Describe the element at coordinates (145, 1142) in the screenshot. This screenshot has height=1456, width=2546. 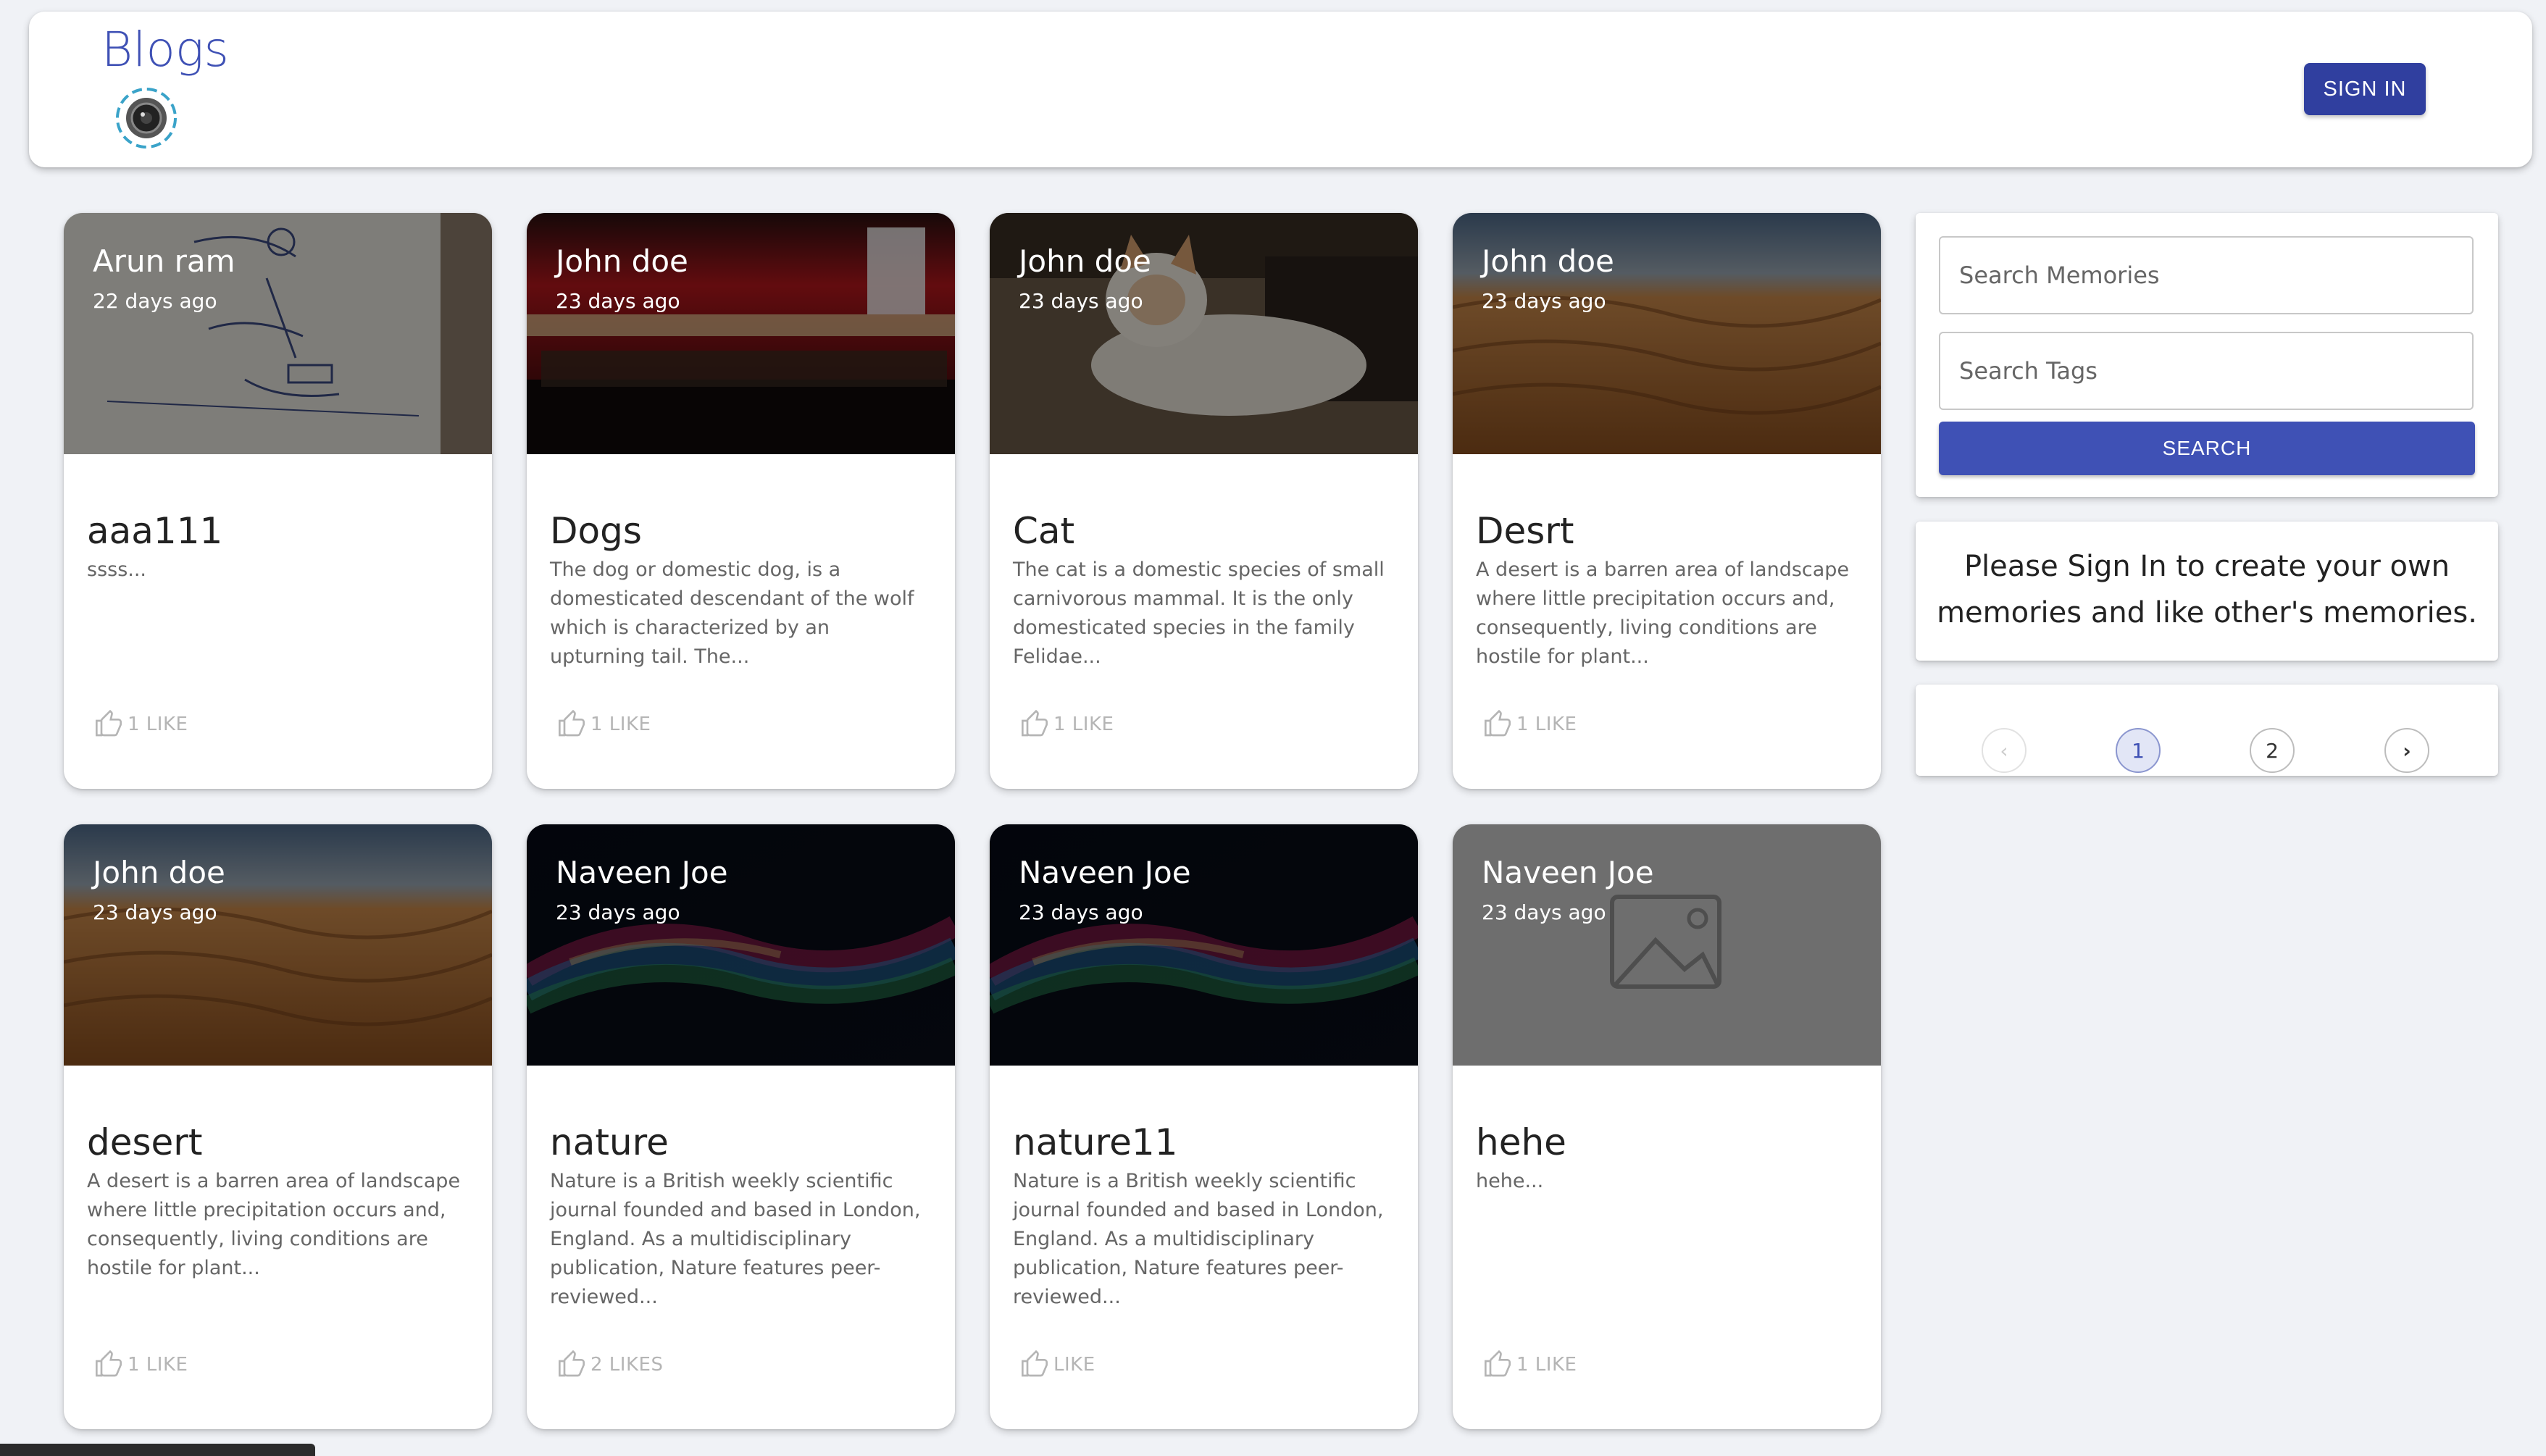
I see `post-title: desert` at that location.